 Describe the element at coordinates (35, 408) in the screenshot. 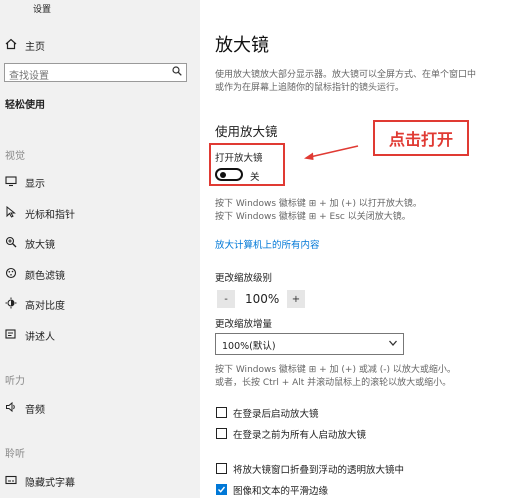

I see `sidebar-item-audio: 音频` at that location.